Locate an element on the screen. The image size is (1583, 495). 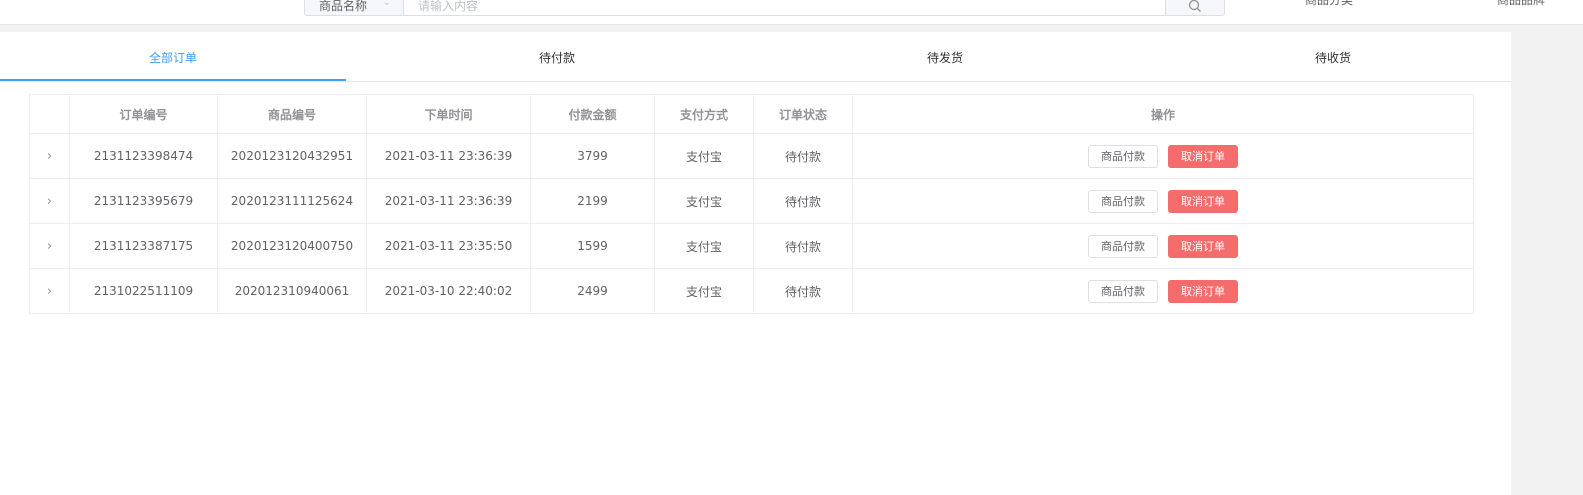
search-icon is located at coordinates (1194, 6).